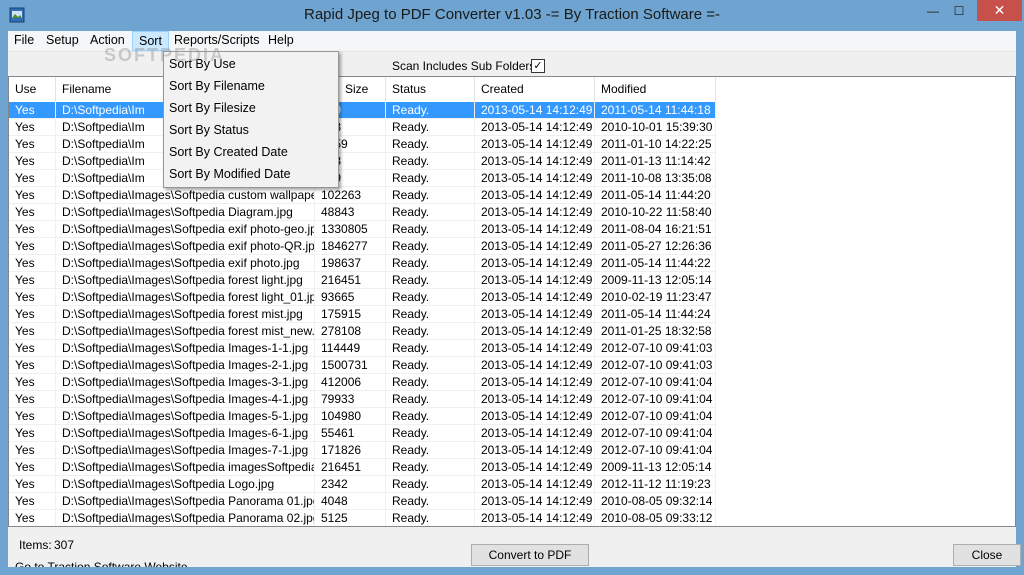 The image size is (1024, 575). Describe the element at coordinates (655, 110) in the screenshot. I see `cell-modified: 2011-05-14 11:44:18` at that location.